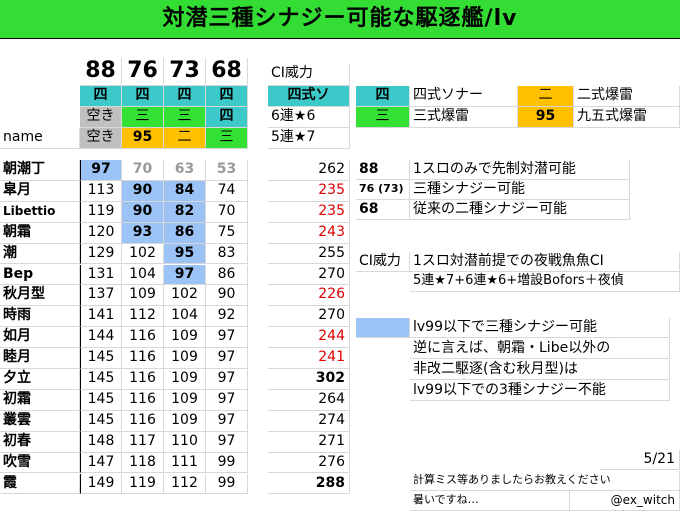 The height and width of the screenshot is (513, 680). What do you see at coordinates (185, 72) in the screenshot?
I see `lv-col-73: 73` at bounding box center [185, 72].